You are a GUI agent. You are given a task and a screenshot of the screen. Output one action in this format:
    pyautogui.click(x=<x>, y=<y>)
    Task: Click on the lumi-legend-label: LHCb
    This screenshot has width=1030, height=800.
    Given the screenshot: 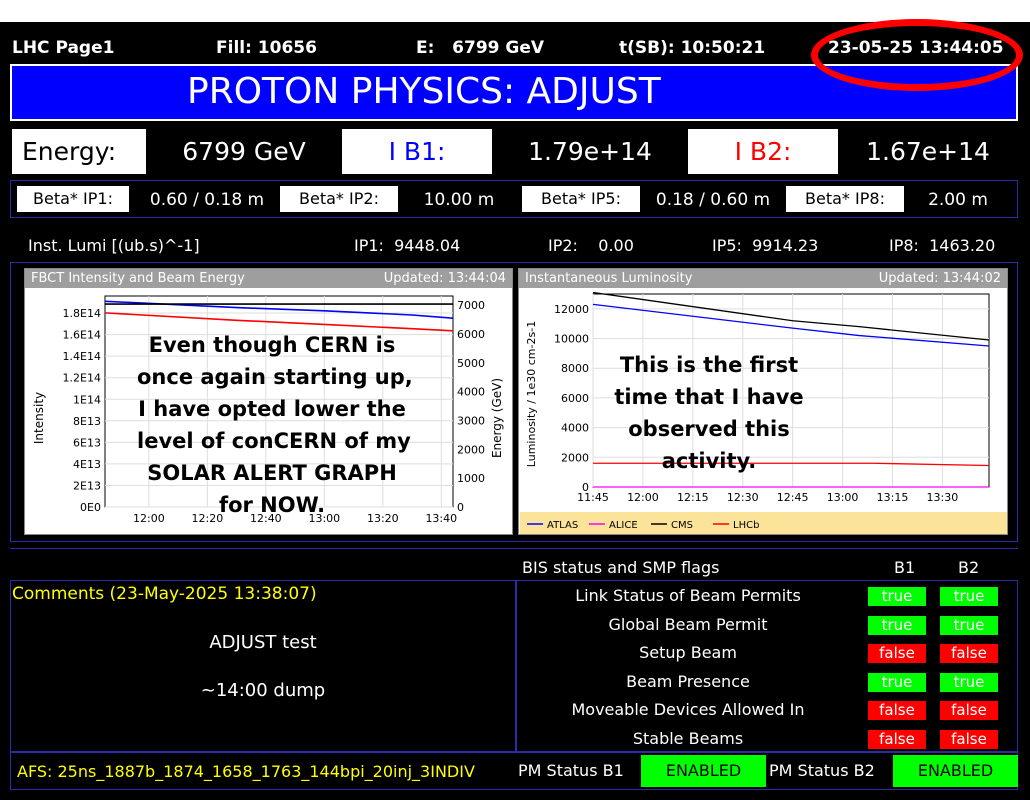 What is the action you would take?
    pyautogui.click(x=746, y=525)
    